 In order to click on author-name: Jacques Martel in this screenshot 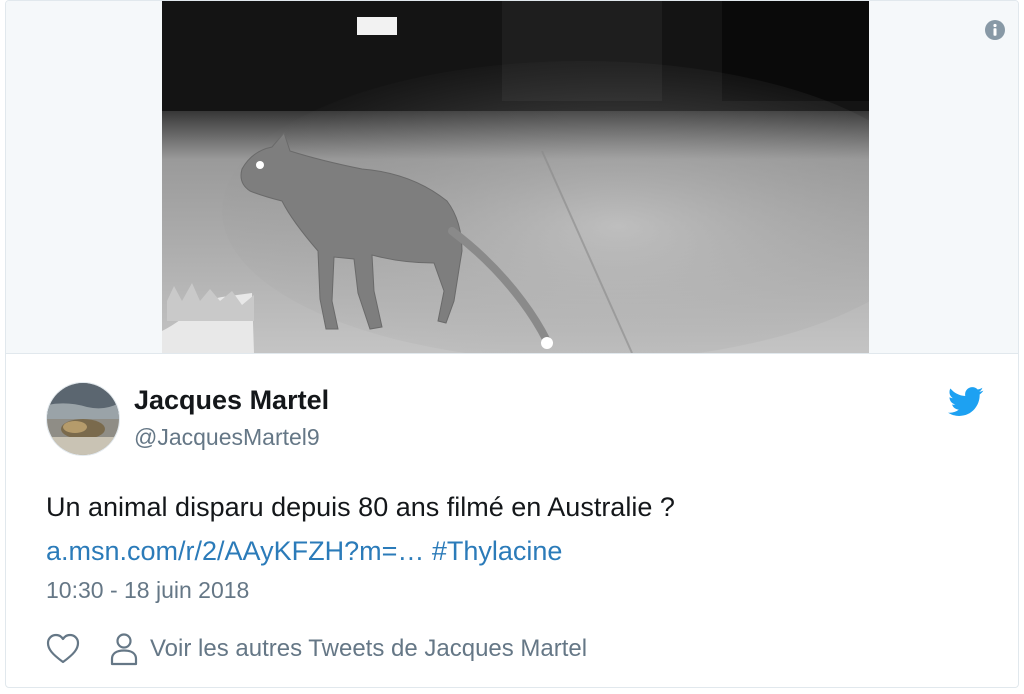, I will do `click(231, 400)`.